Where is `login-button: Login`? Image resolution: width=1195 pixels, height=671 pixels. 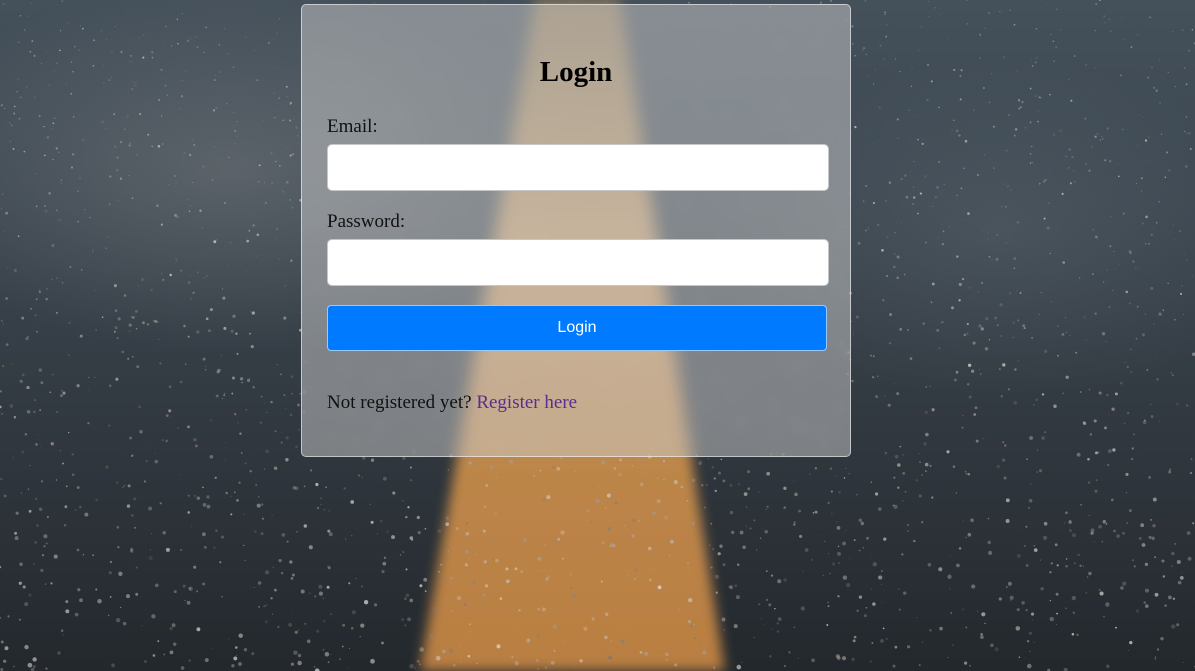
login-button: Login is located at coordinates (577, 328).